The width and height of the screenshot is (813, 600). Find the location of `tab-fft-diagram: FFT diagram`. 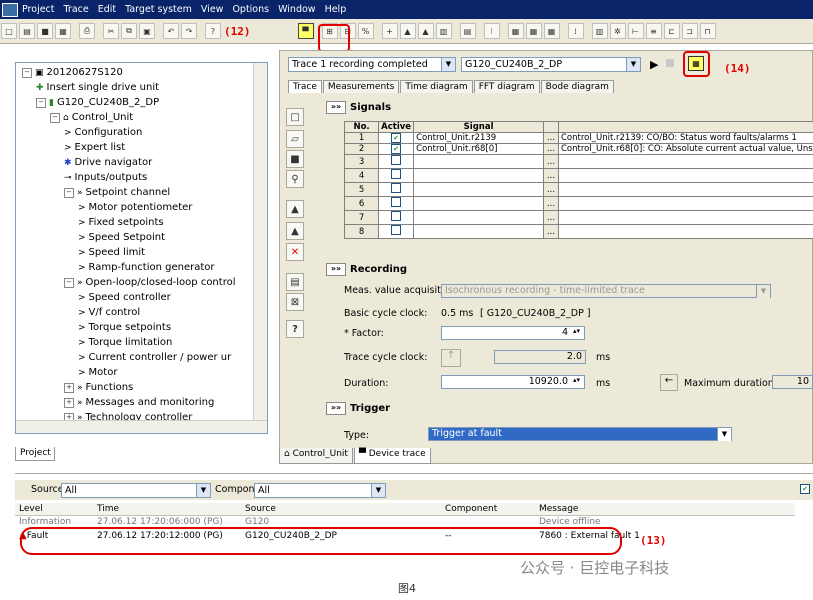

tab-fft-diagram: FFT diagram is located at coordinates (506, 86).